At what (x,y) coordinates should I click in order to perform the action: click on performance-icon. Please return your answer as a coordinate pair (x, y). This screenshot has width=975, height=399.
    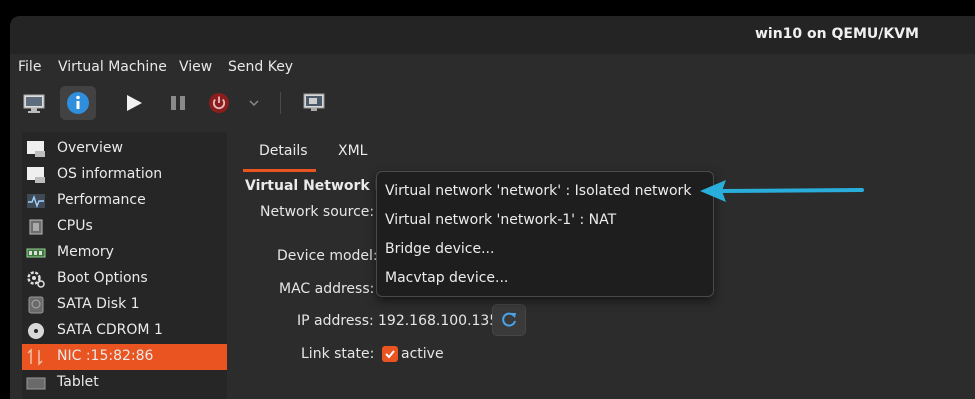
    Looking at the image, I should click on (36, 201).